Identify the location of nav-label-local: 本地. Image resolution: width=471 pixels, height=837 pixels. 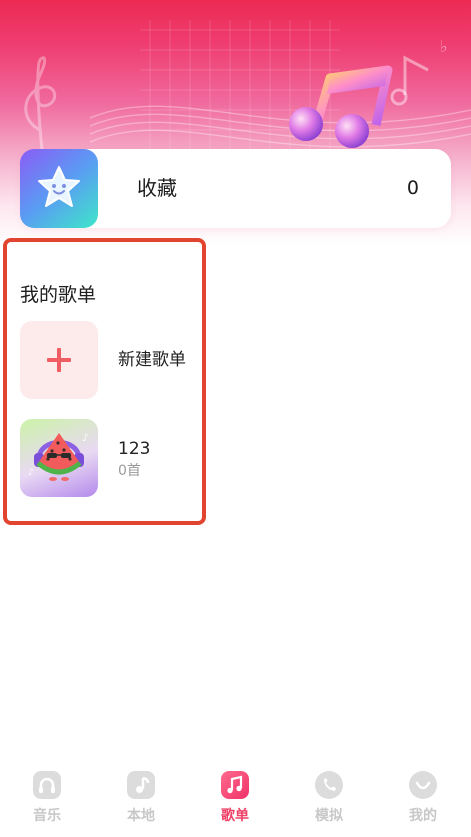
(141, 816).